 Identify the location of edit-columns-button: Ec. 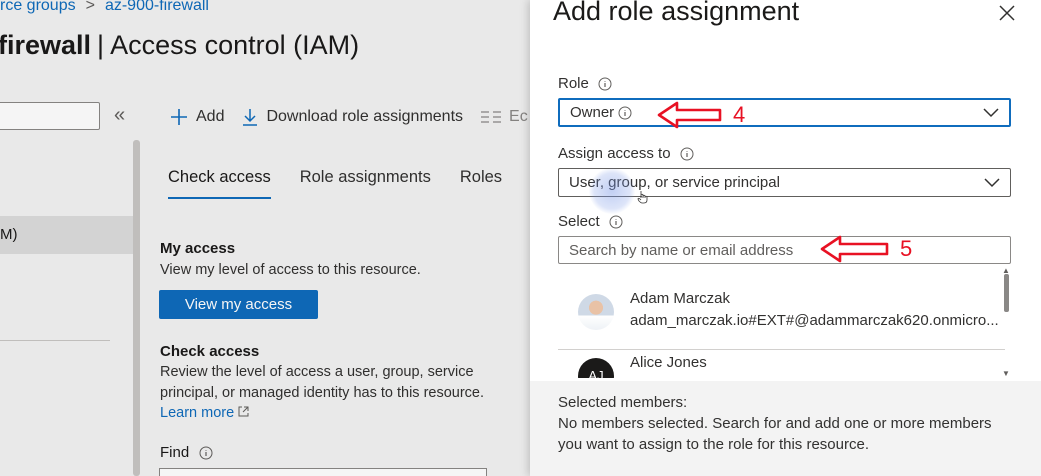
(504, 117).